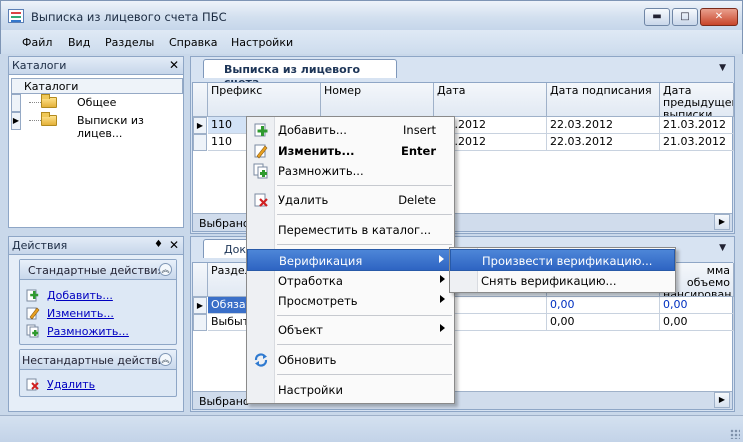 The height and width of the screenshot is (442, 743). What do you see at coordinates (350, 360) in the screenshot?
I see `menu-item-refresh: Обновить` at bounding box center [350, 360].